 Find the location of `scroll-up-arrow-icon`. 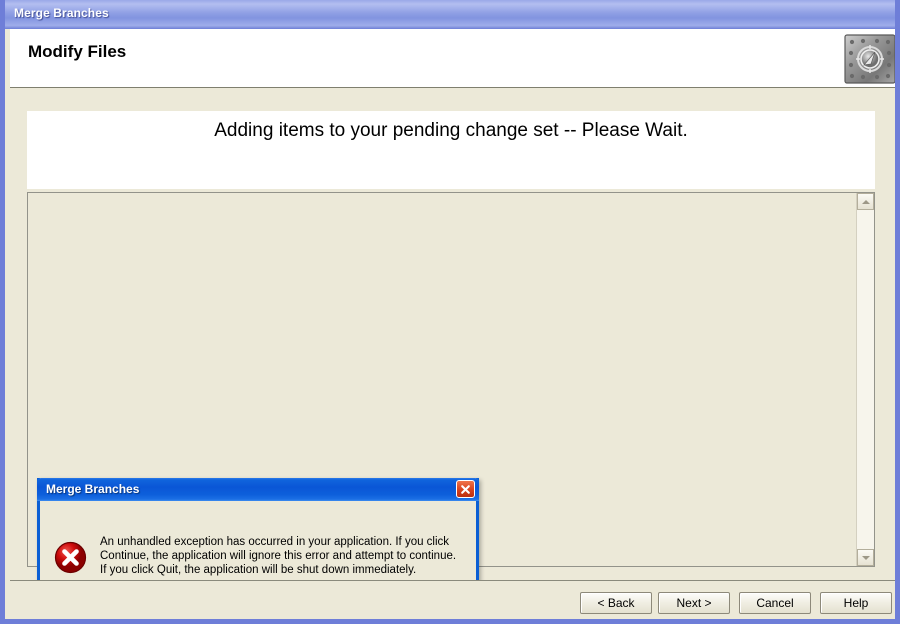

scroll-up-arrow-icon is located at coordinates (865, 201).